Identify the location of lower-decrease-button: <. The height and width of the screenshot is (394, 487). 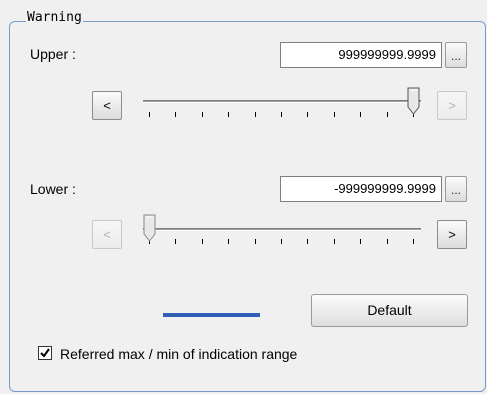
(107, 234).